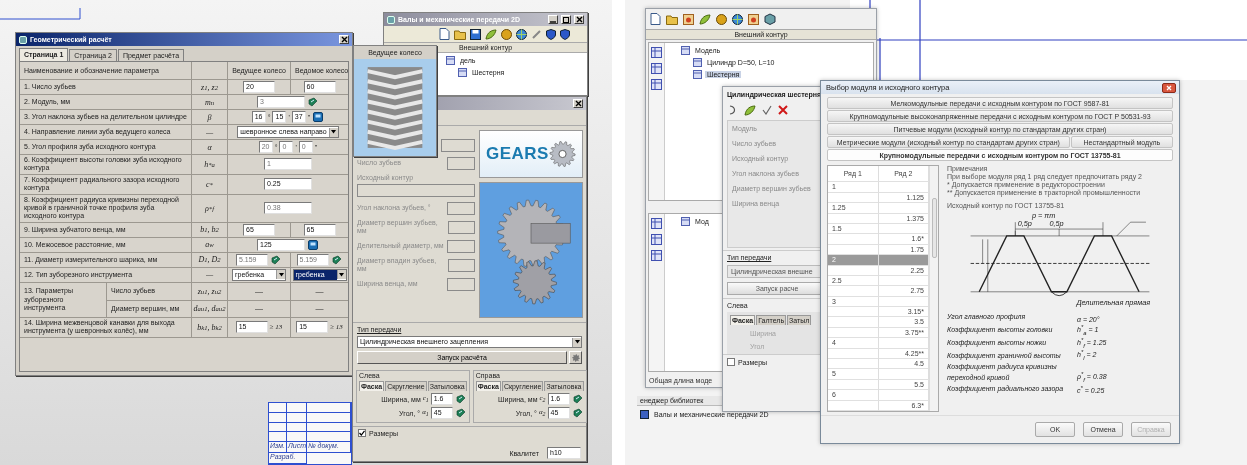 Image resolution: width=1247 pixels, height=465 pixels. I want to click on tree-icon, so click(656, 84).